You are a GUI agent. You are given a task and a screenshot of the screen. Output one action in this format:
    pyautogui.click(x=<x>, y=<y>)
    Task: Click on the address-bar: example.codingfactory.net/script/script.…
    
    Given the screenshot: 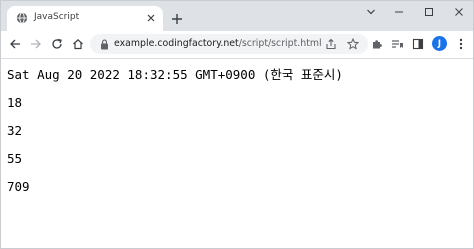 What is the action you would take?
    pyautogui.click(x=229, y=44)
    